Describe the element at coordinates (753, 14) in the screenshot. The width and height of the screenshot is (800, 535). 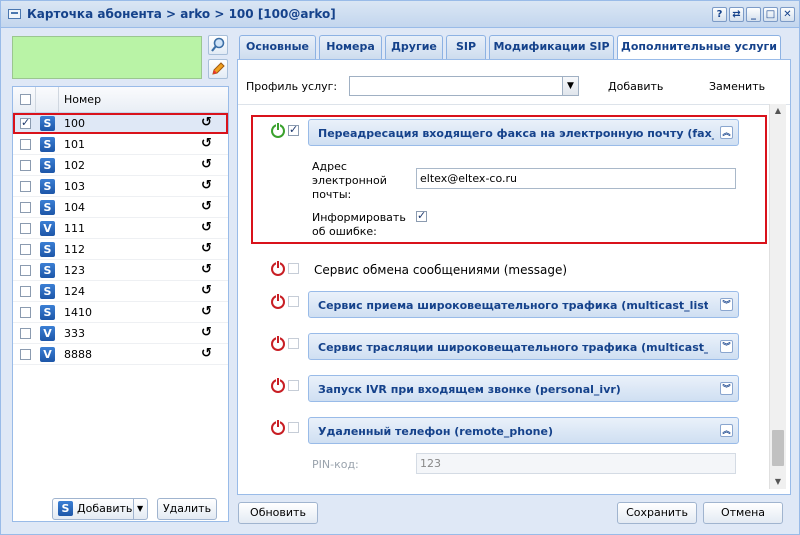
I see `minimize-icon: _` at that location.